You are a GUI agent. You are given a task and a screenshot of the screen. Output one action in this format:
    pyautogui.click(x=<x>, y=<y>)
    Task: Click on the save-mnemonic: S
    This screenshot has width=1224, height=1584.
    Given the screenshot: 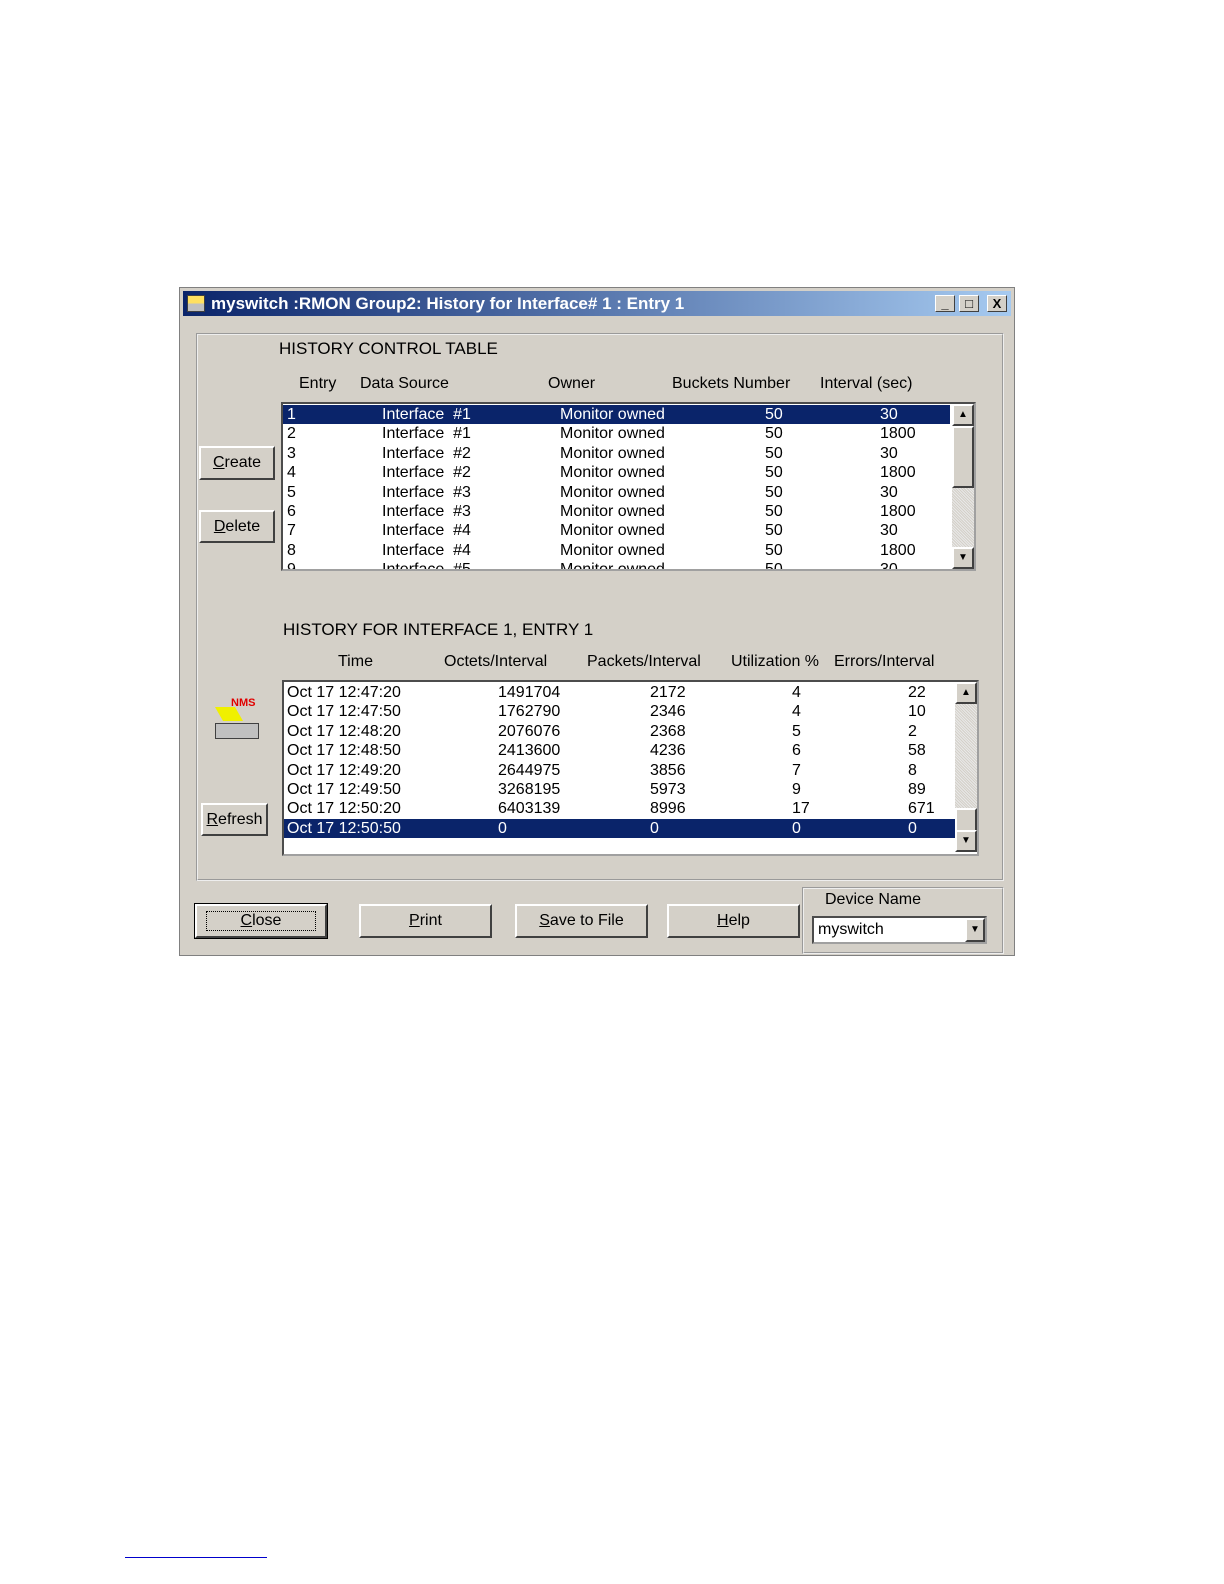 What is the action you would take?
    pyautogui.click(x=544, y=920)
    